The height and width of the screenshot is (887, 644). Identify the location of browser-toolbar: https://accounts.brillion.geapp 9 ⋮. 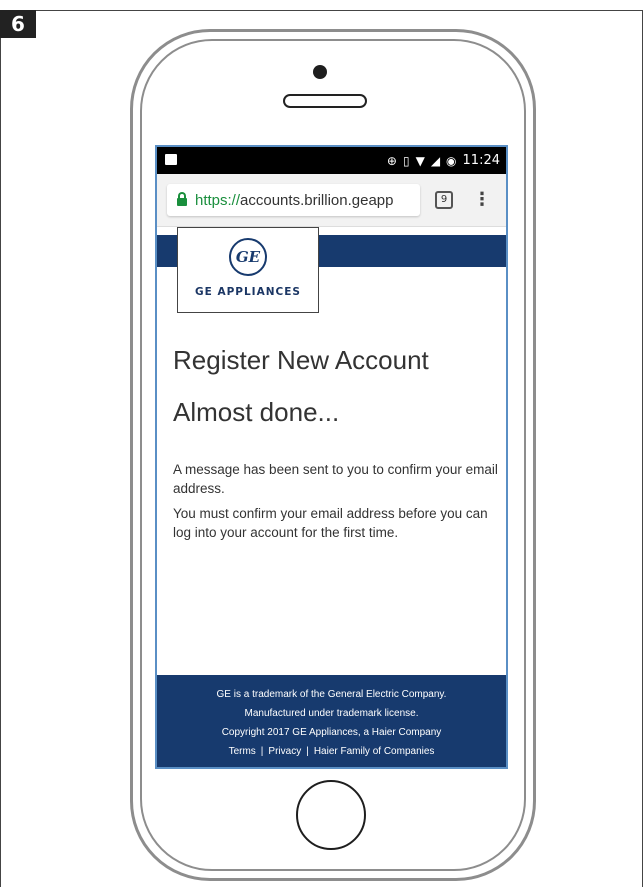
(331, 200).